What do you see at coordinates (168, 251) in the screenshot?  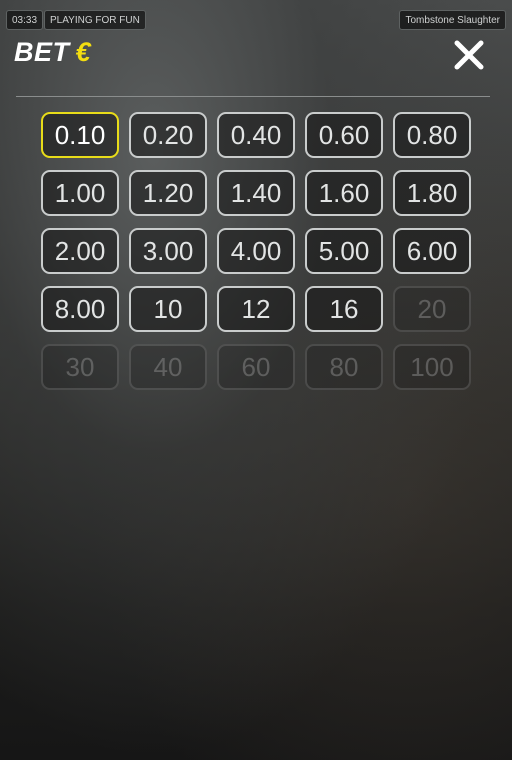 I see `bet-option-button: 3.00` at bounding box center [168, 251].